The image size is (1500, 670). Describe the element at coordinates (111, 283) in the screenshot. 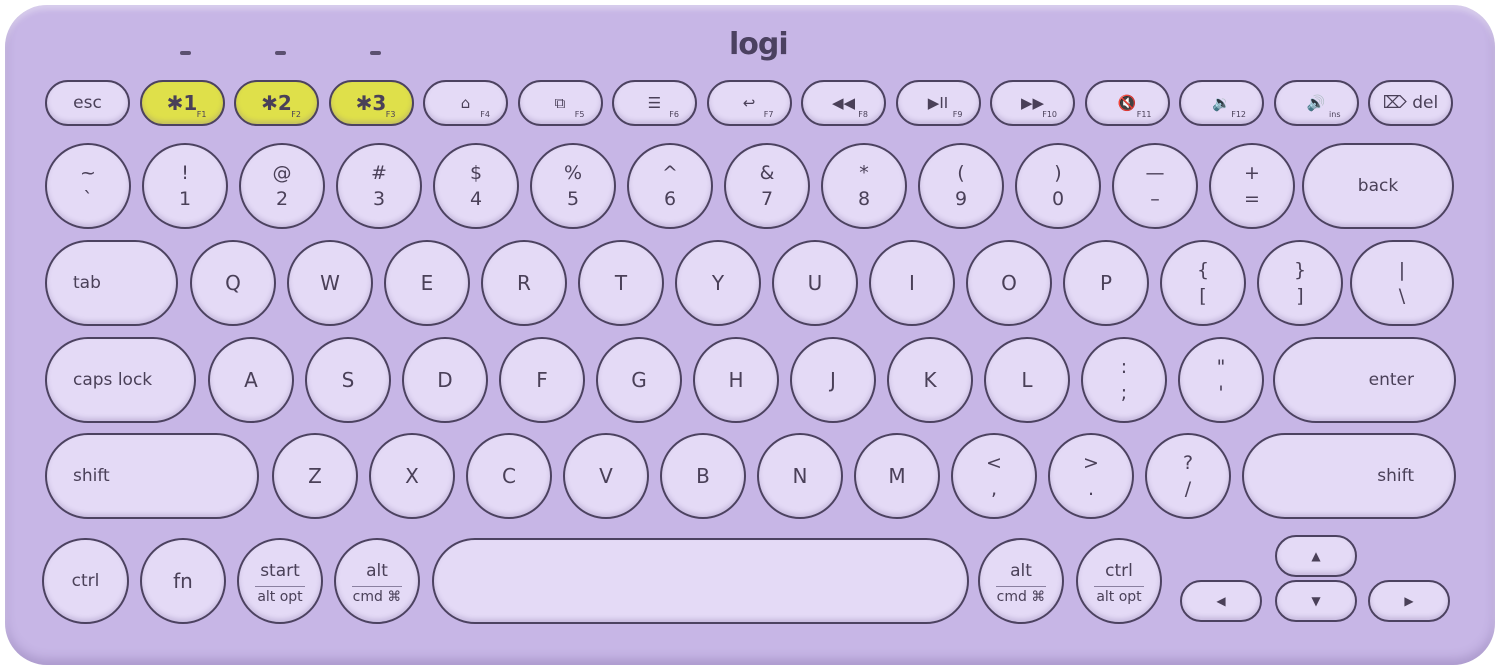

I see `key-tab: tab` at that location.